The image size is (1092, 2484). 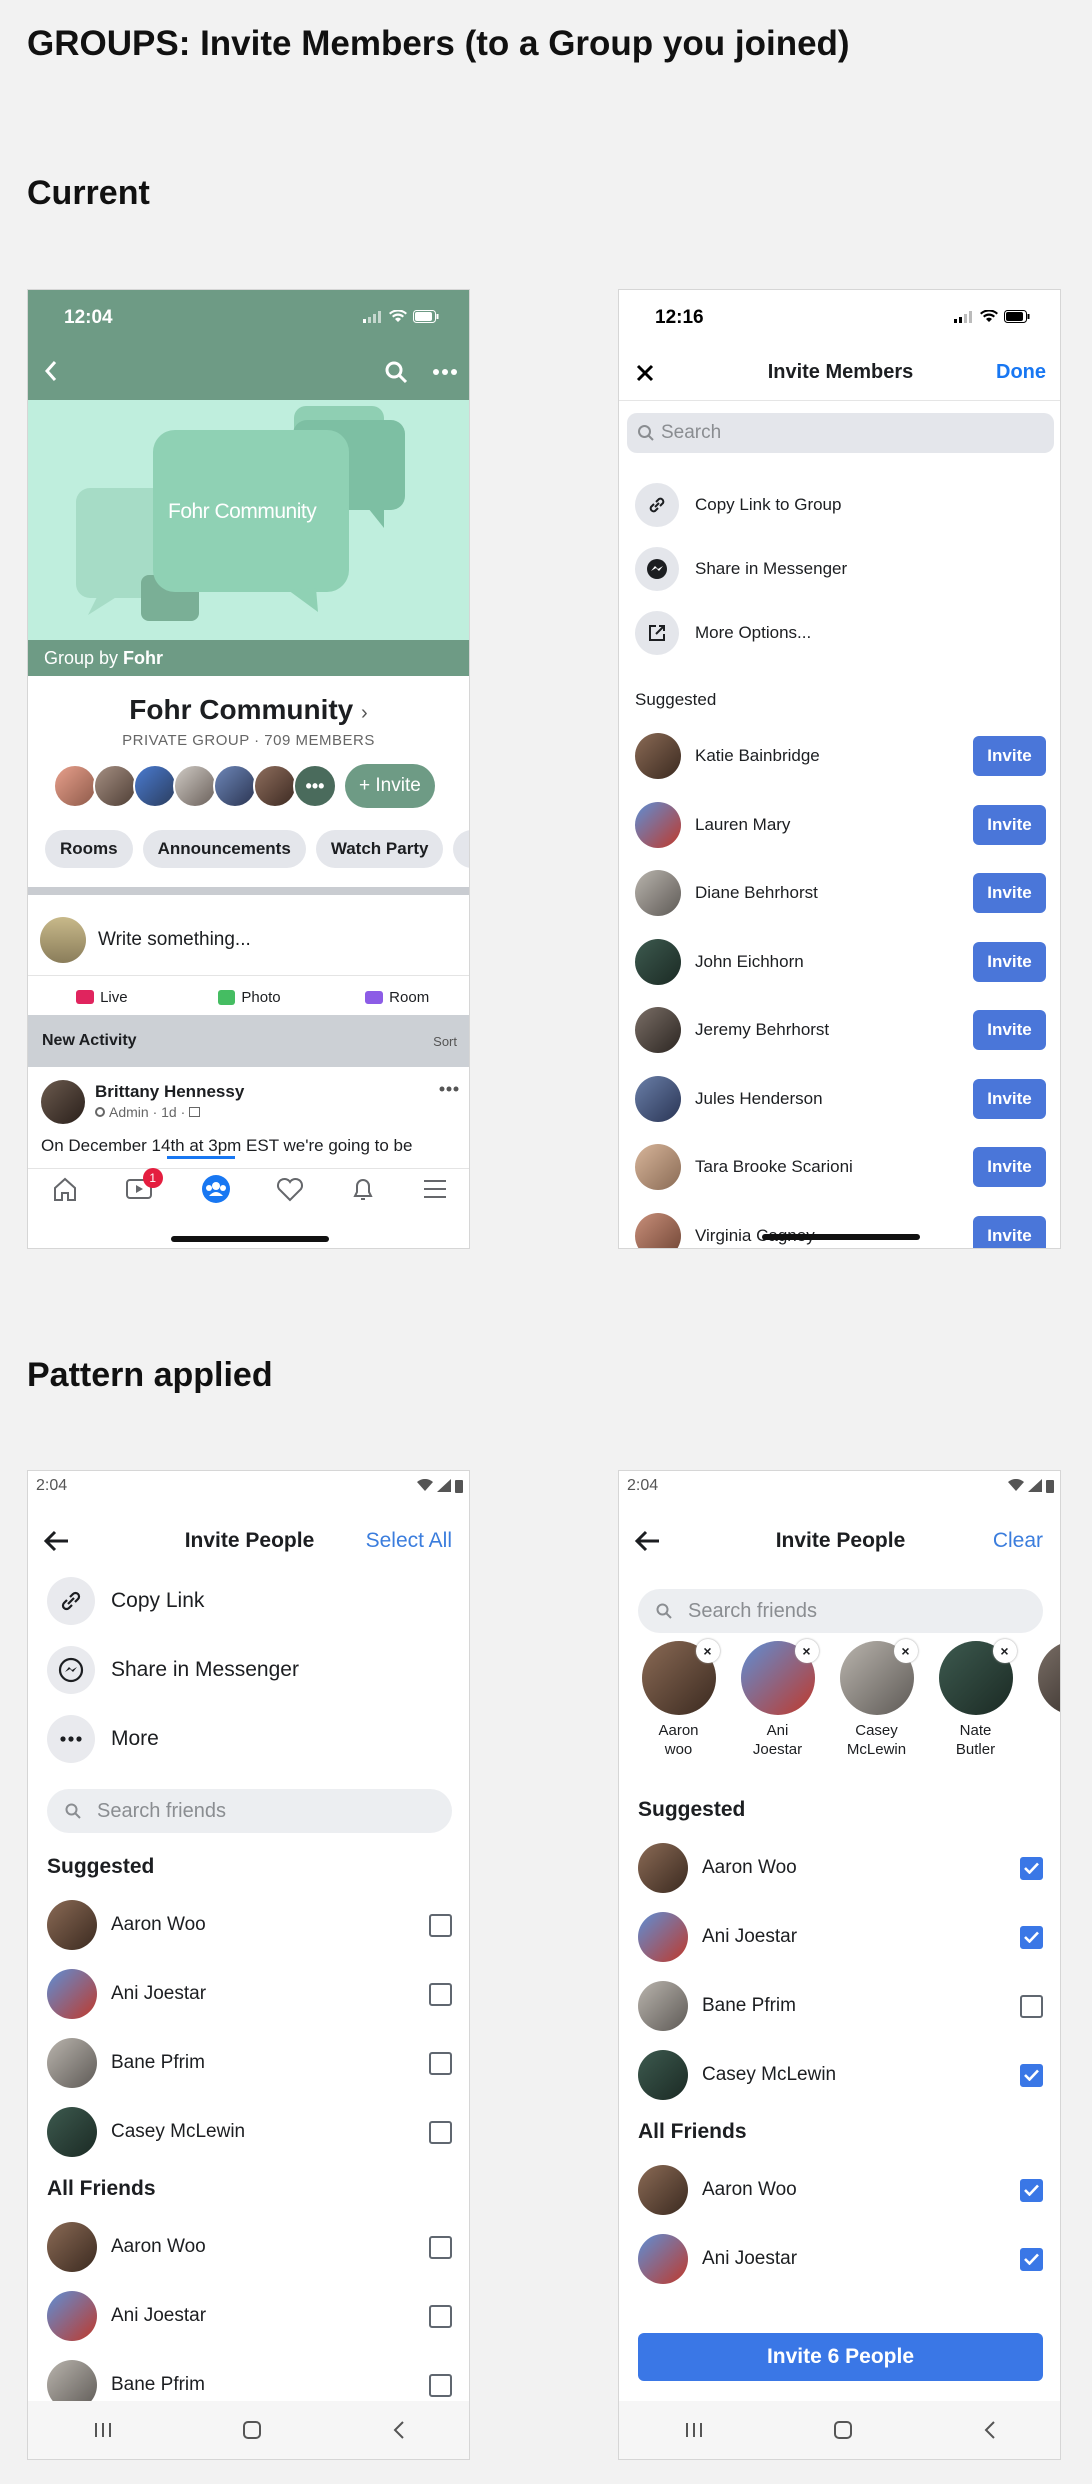 What do you see at coordinates (445, 1041) in the screenshot?
I see `sort-button: Sort` at bounding box center [445, 1041].